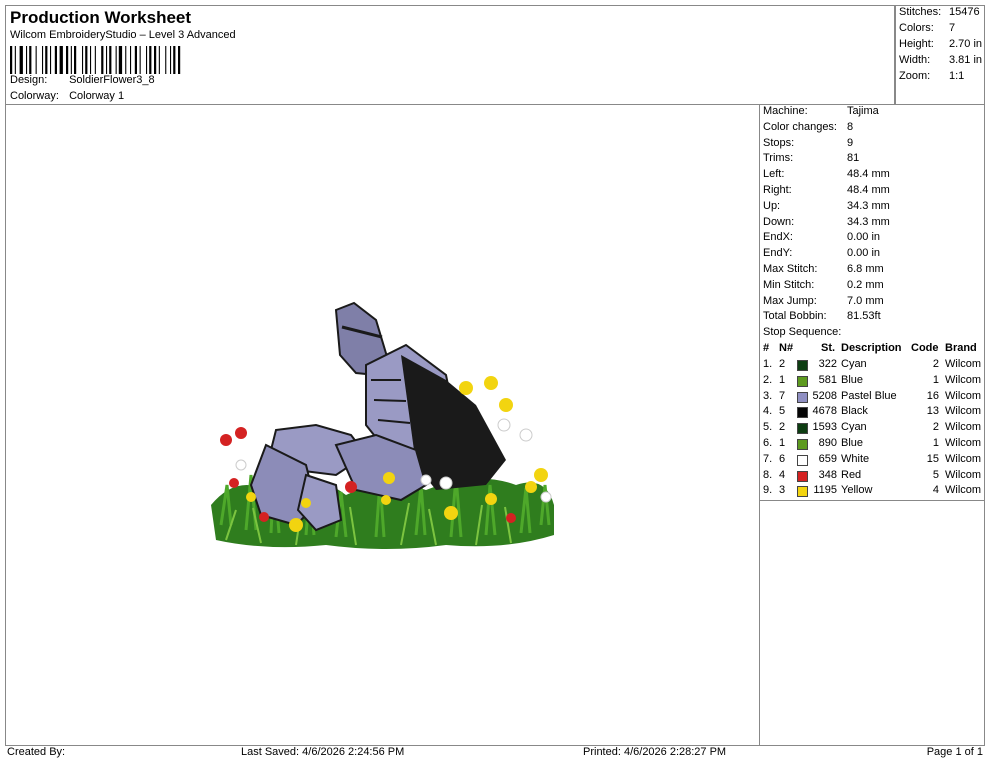 The height and width of the screenshot is (762, 990). What do you see at coordinates (857, 490) in the screenshot?
I see `color-description: Yellow` at bounding box center [857, 490].